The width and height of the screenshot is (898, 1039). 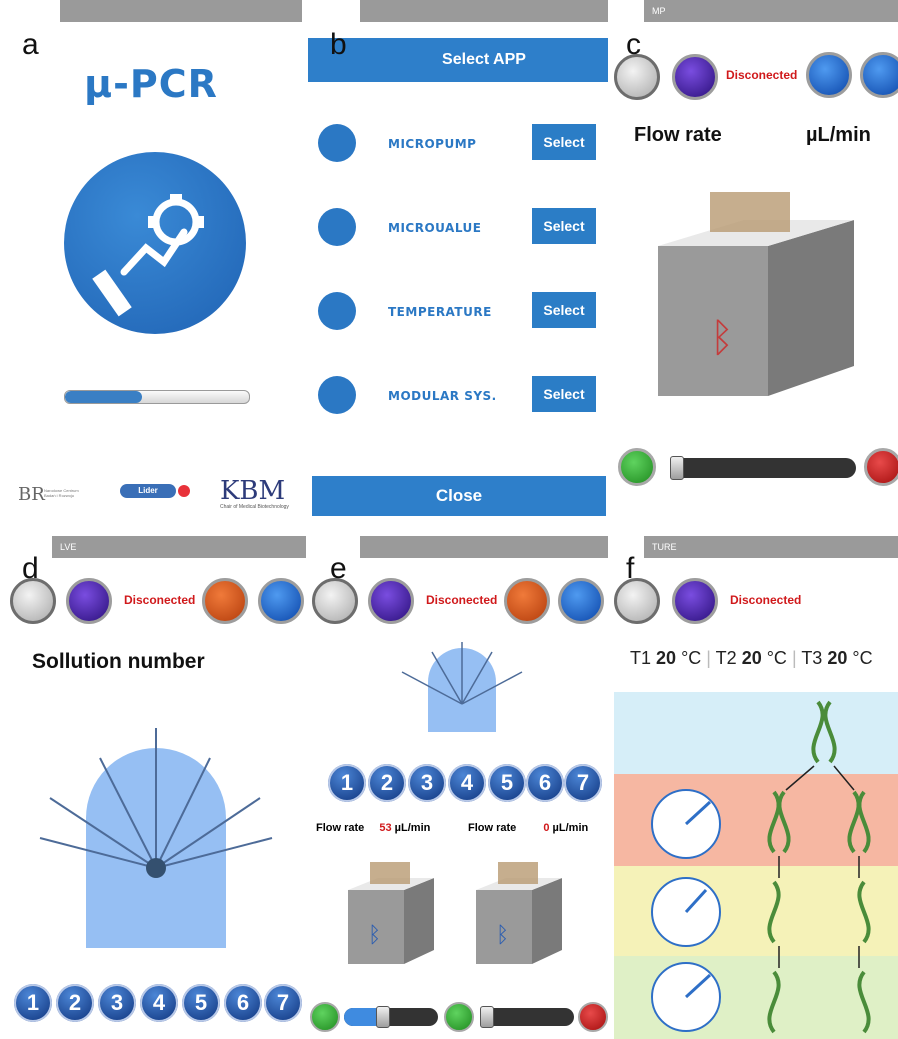 I want to click on br-caption: Narodowe Centrum Badań i Rozwoju, so click(x=61, y=493).